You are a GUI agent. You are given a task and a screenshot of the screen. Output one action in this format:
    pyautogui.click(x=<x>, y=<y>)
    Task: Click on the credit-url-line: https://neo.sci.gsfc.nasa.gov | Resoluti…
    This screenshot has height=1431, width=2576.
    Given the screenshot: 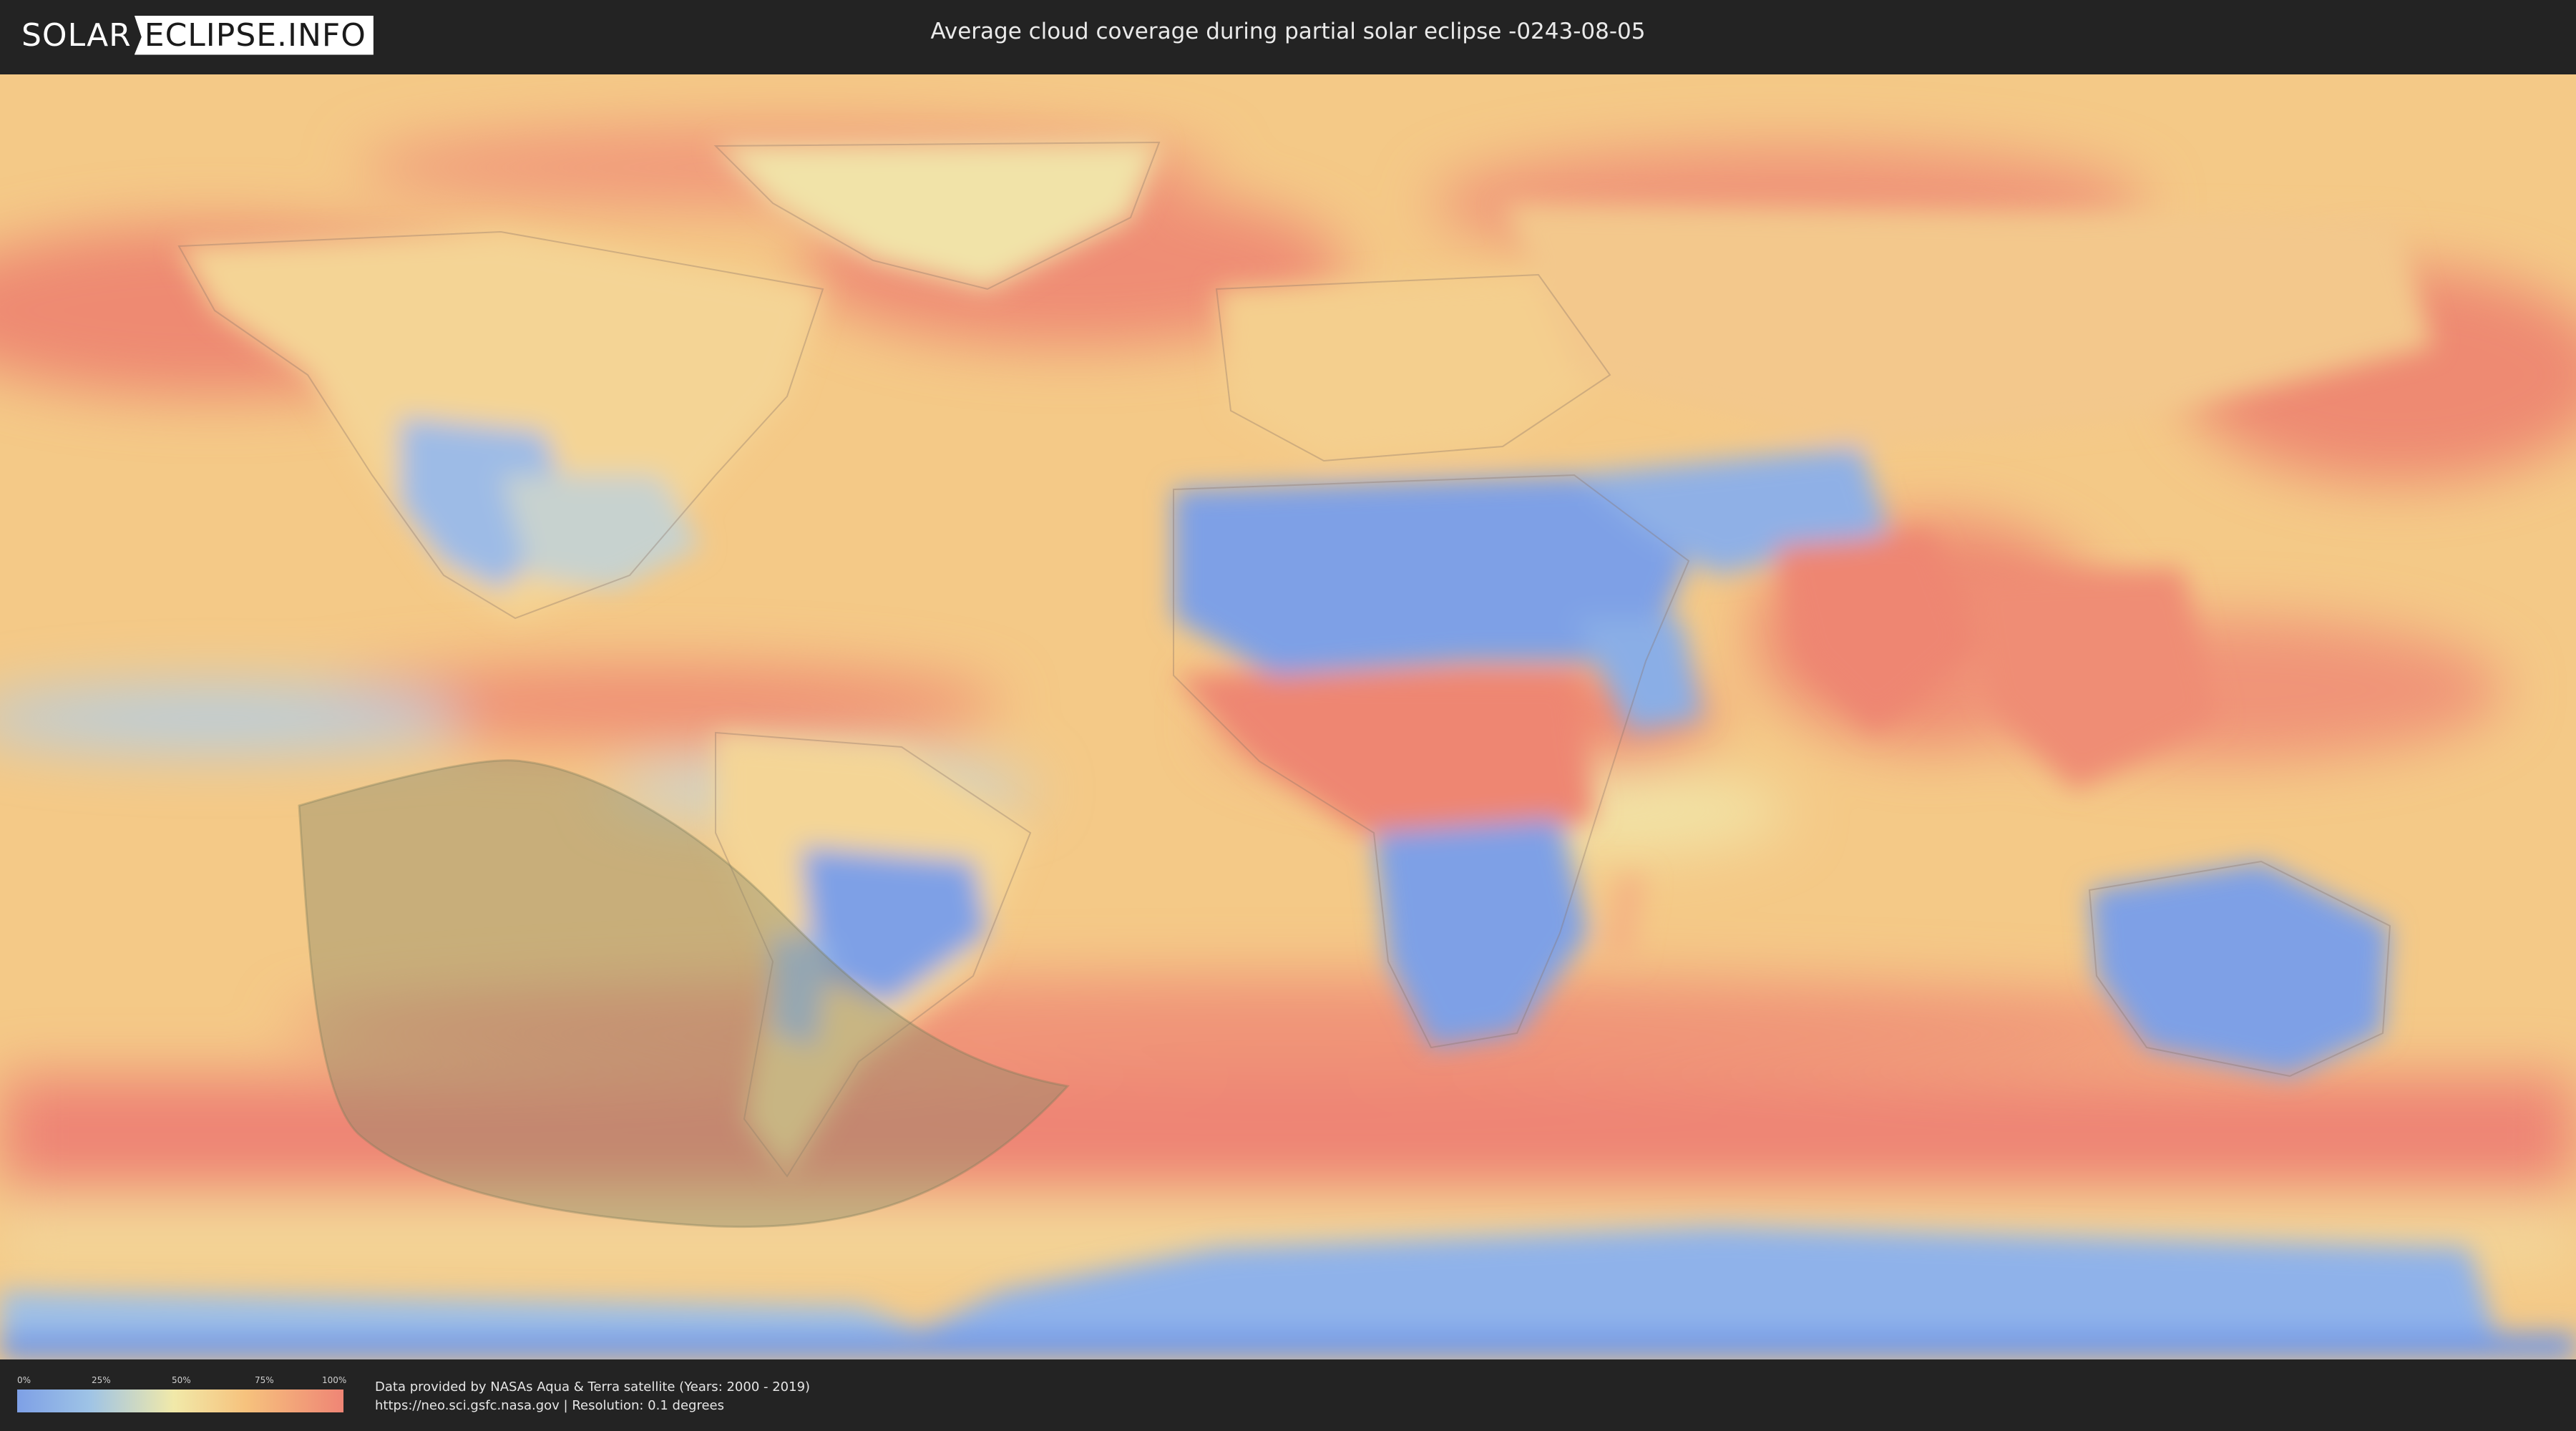 What is the action you would take?
    pyautogui.click(x=592, y=1406)
    